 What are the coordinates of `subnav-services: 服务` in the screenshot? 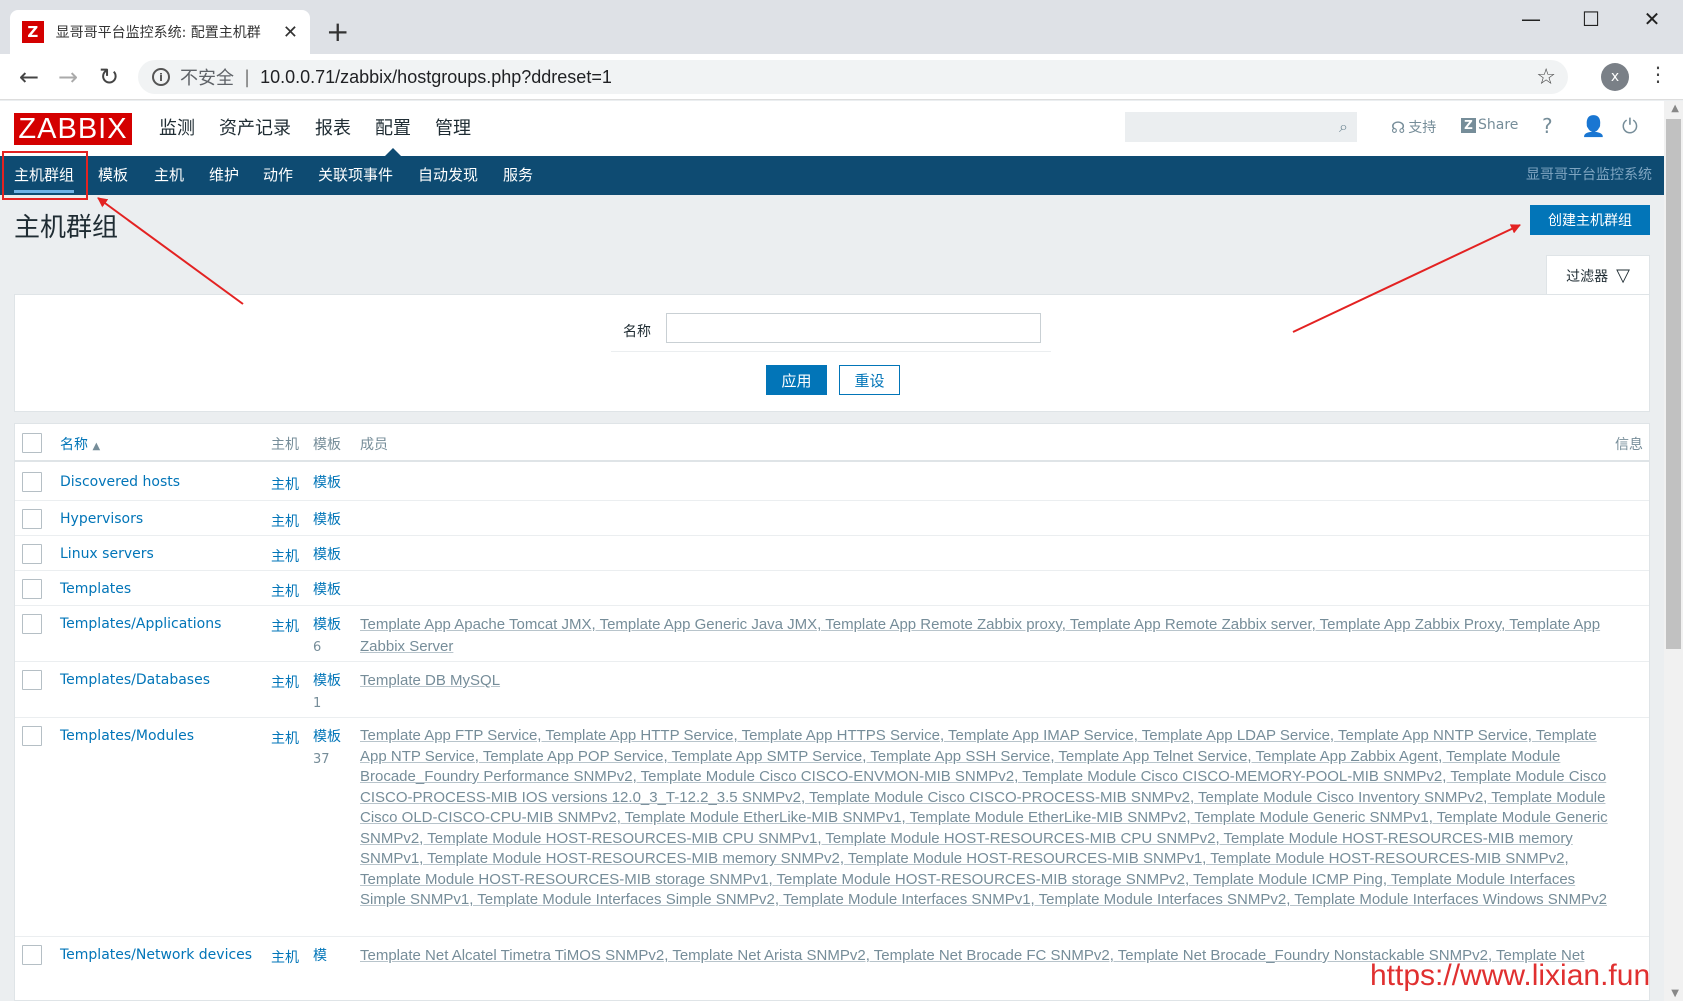 It's located at (518, 175).